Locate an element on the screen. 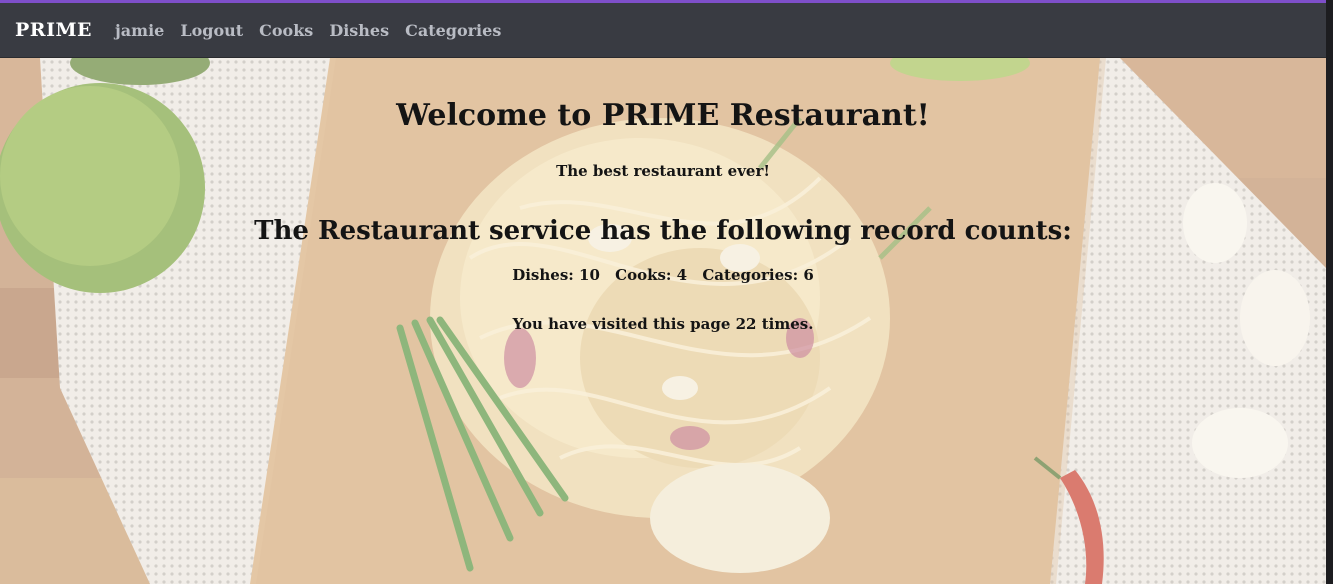  tagline: The best restaurant ever! is located at coordinates (663, 171).